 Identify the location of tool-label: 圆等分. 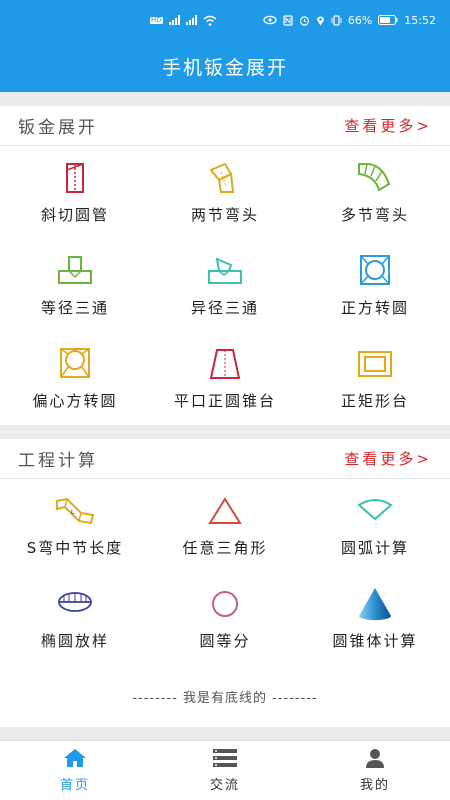
(225, 641).